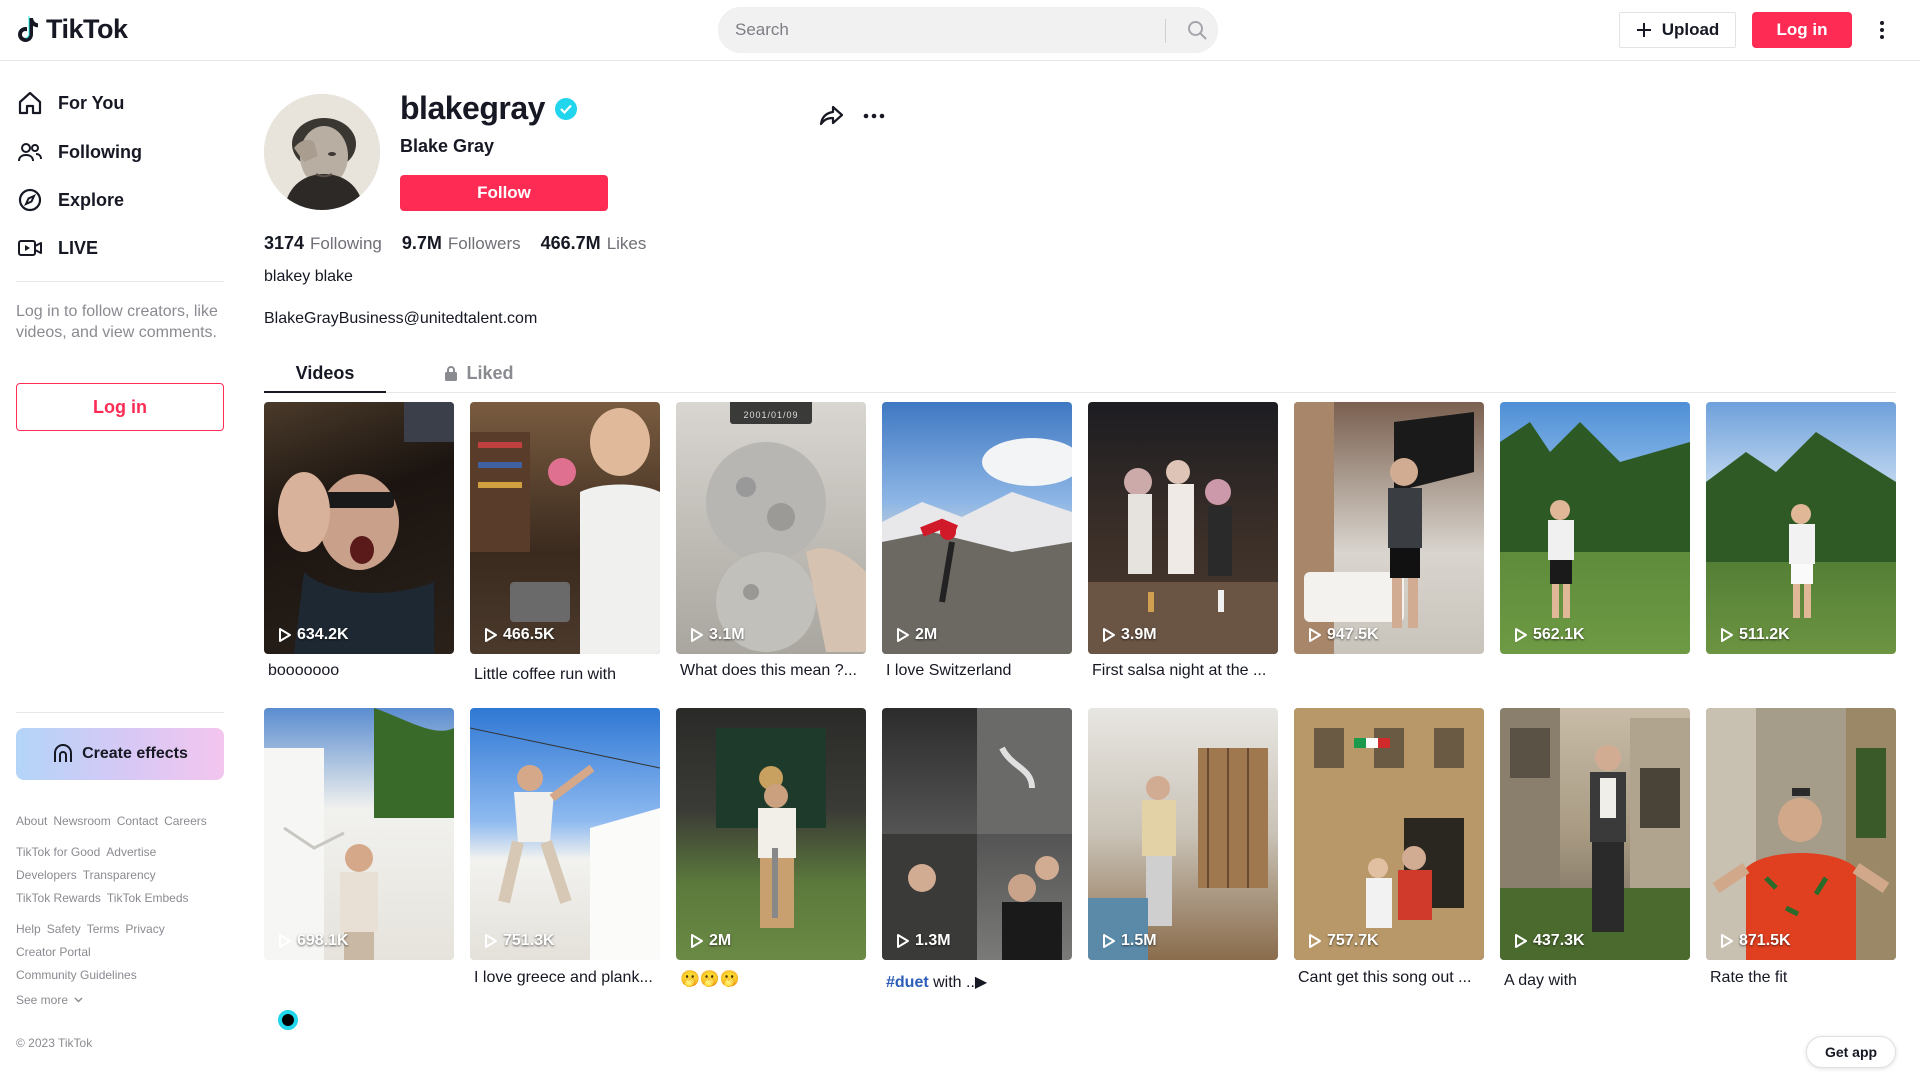  Describe the element at coordinates (137, 821) in the screenshot. I see `link-contact: Contact` at that location.